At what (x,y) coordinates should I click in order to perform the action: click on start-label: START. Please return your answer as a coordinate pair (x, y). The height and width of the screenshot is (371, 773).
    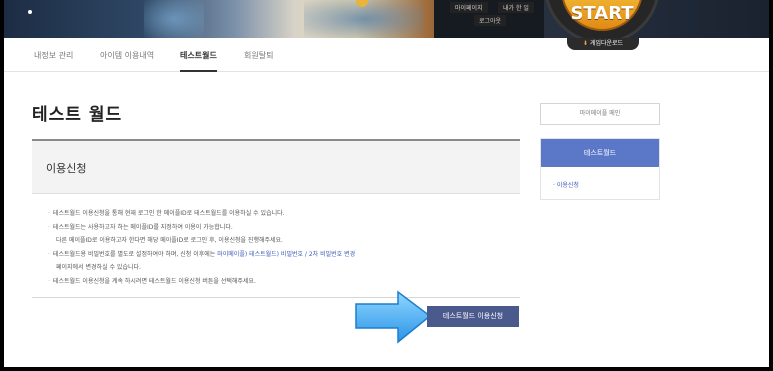
    Looking at the image, I should click on (602, 13).